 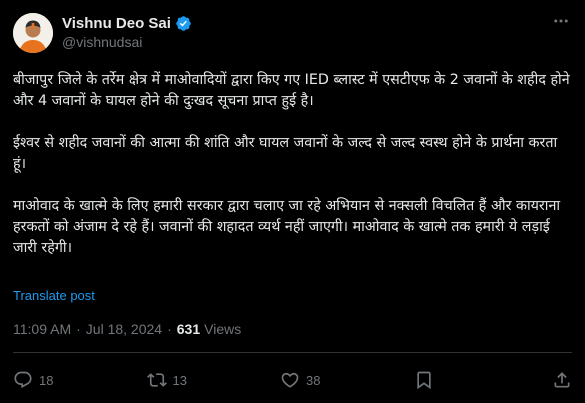 What do you see at coordinates (292, 352) in the screenshot?
I see `divider` at bounding box center [292, 352].